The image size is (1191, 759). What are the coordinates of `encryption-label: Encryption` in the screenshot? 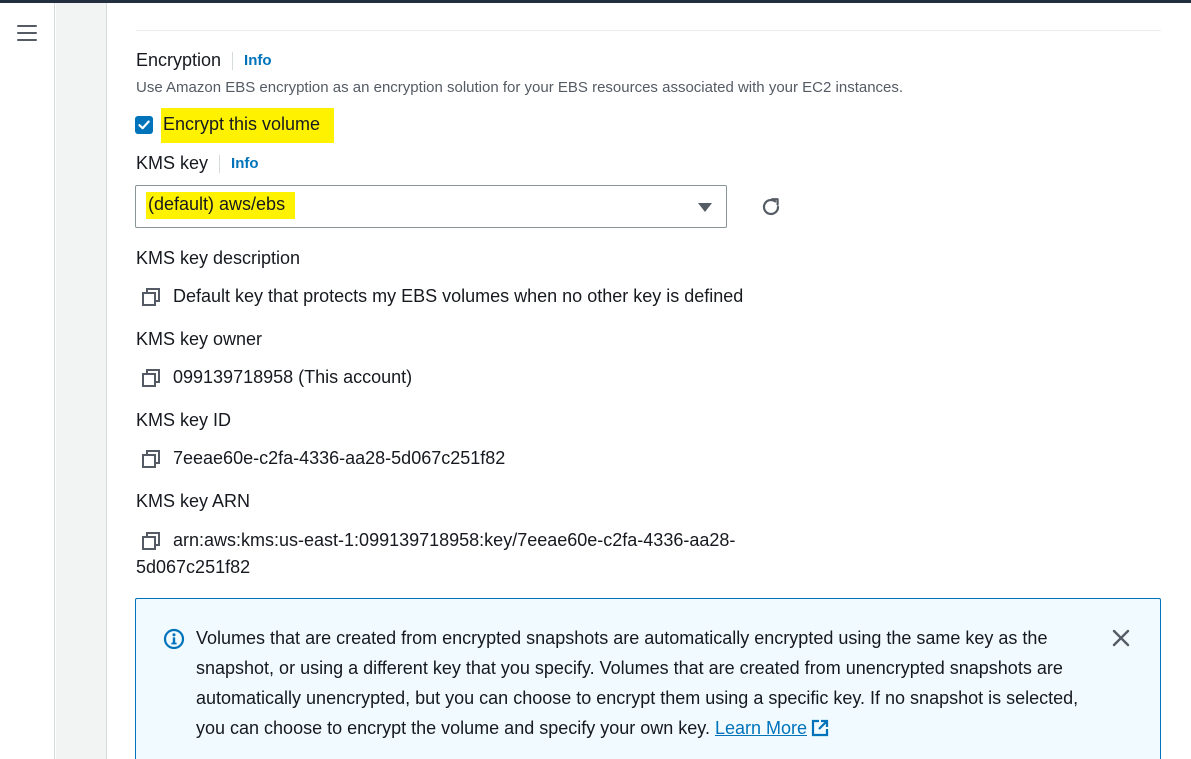 It's located at (179, 60).